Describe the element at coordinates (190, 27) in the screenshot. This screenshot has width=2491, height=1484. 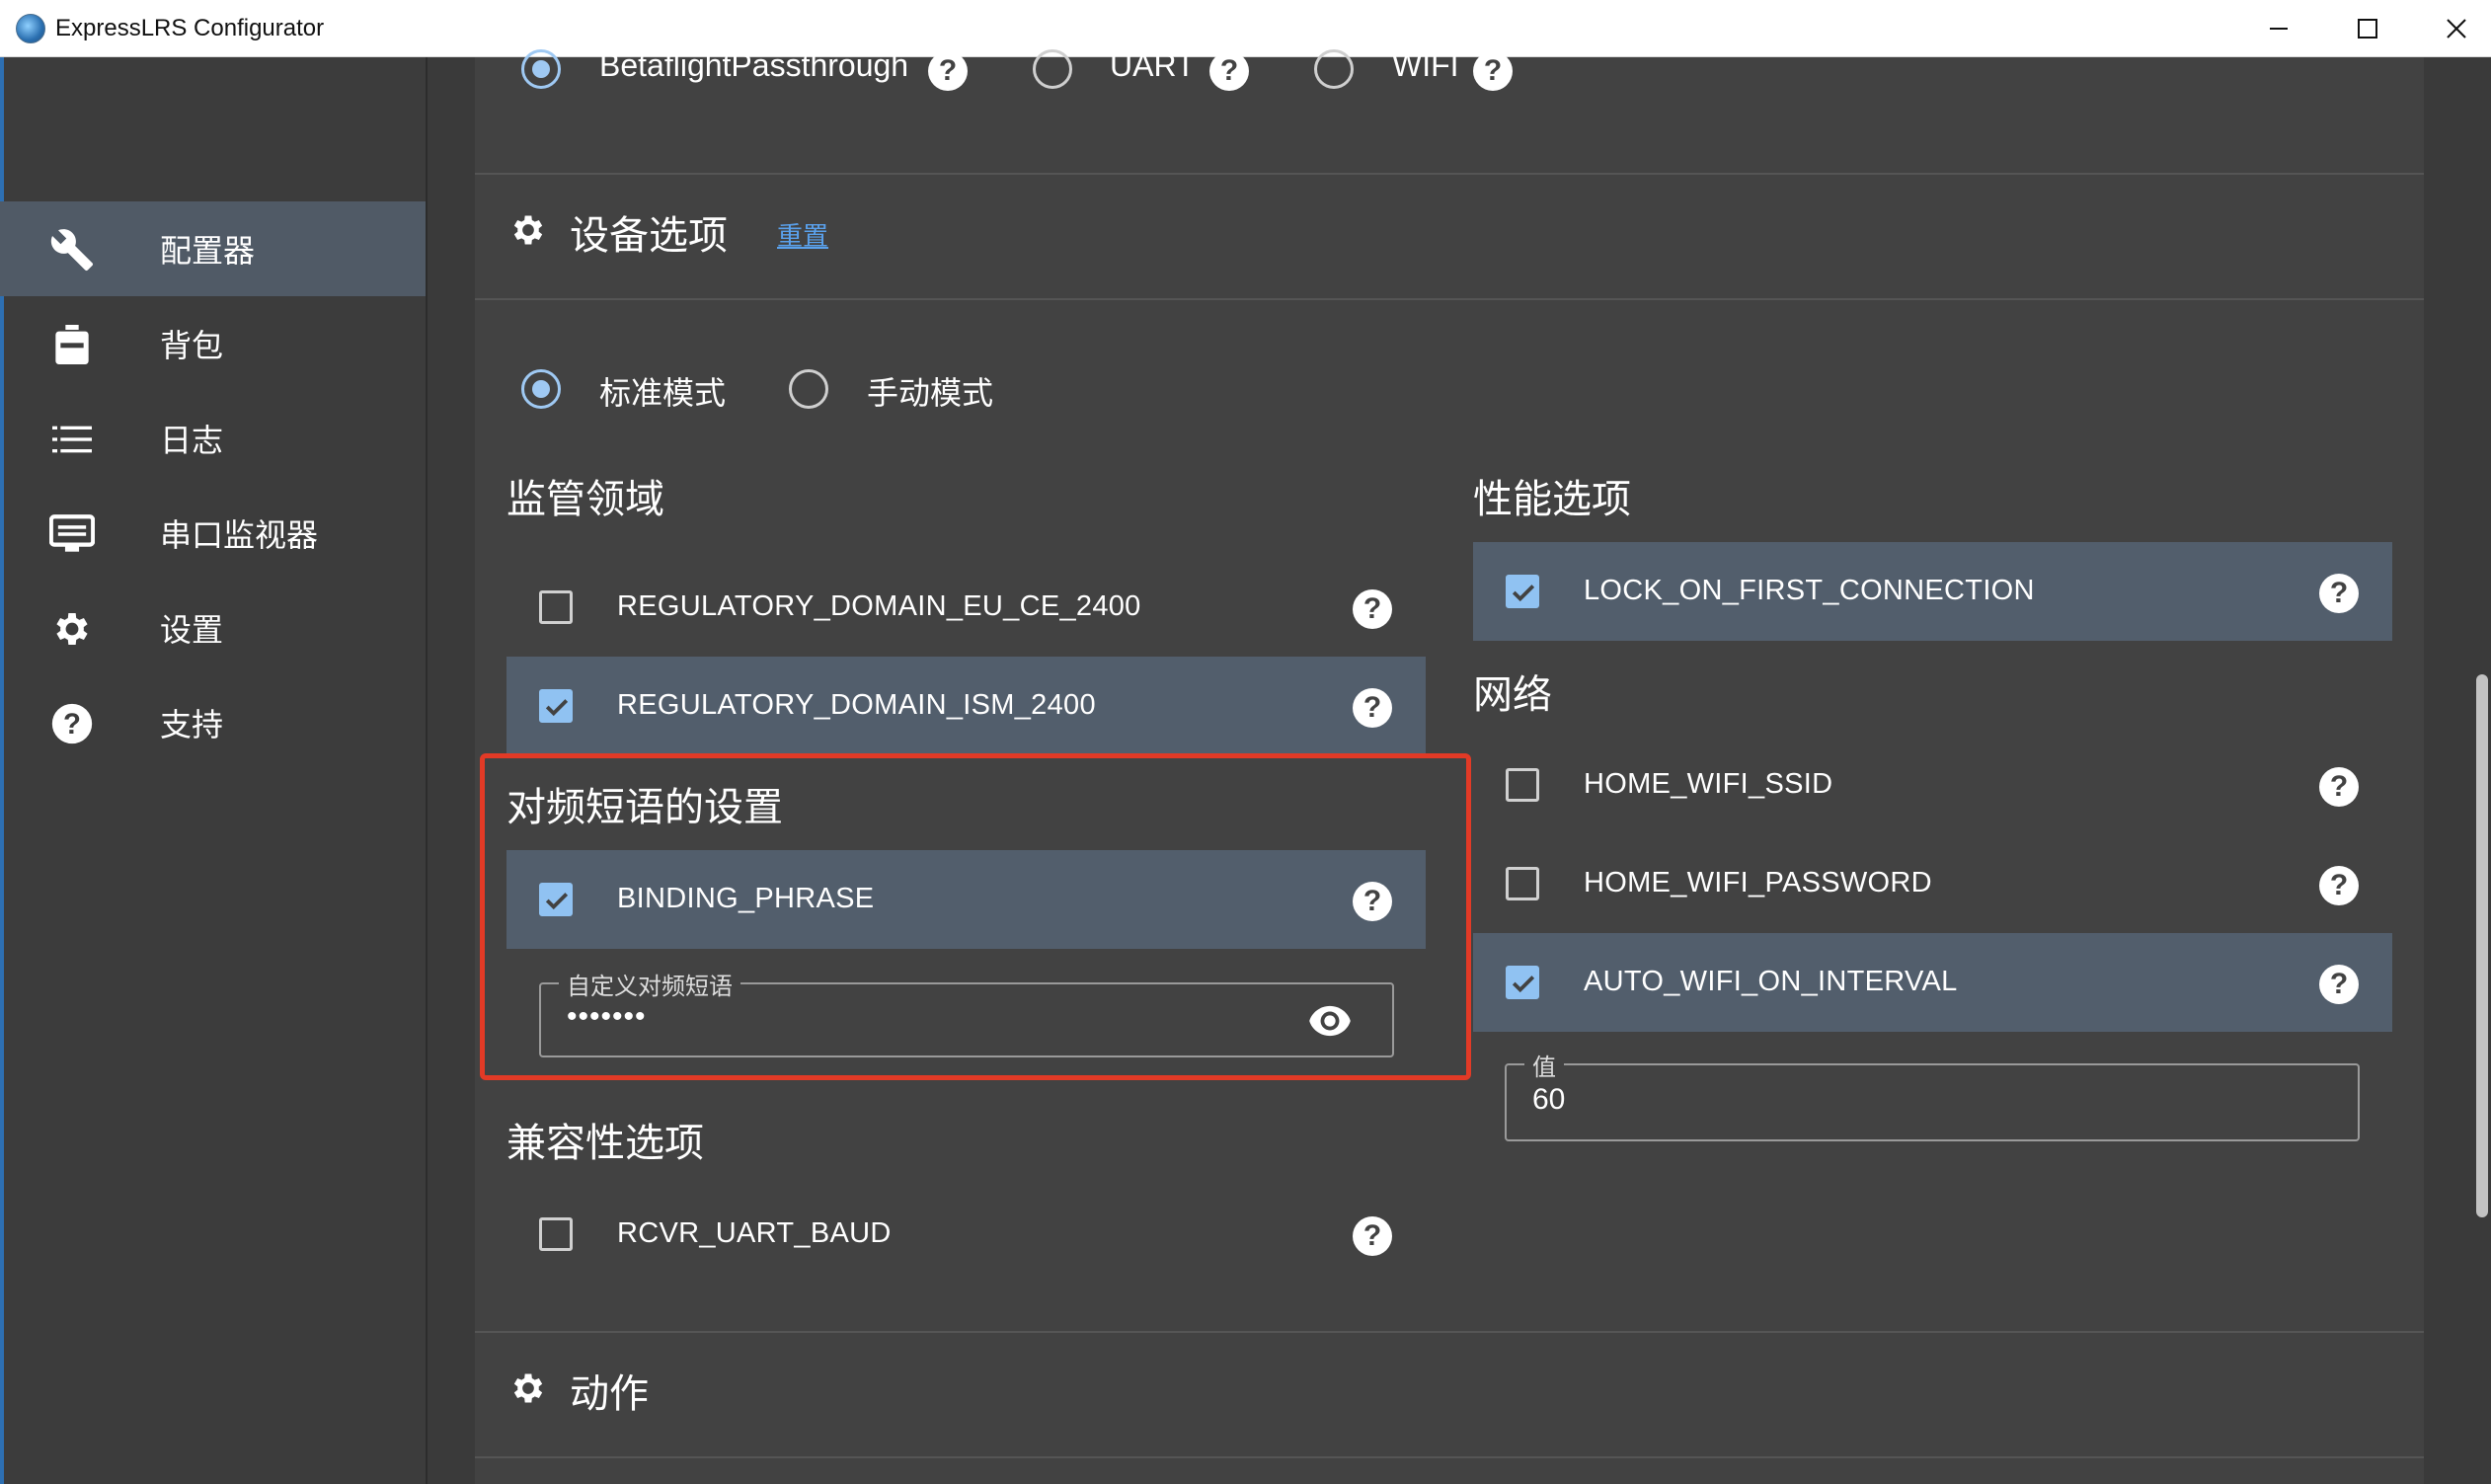
I see `window-title: ExpressLRS Configurator` at that location.